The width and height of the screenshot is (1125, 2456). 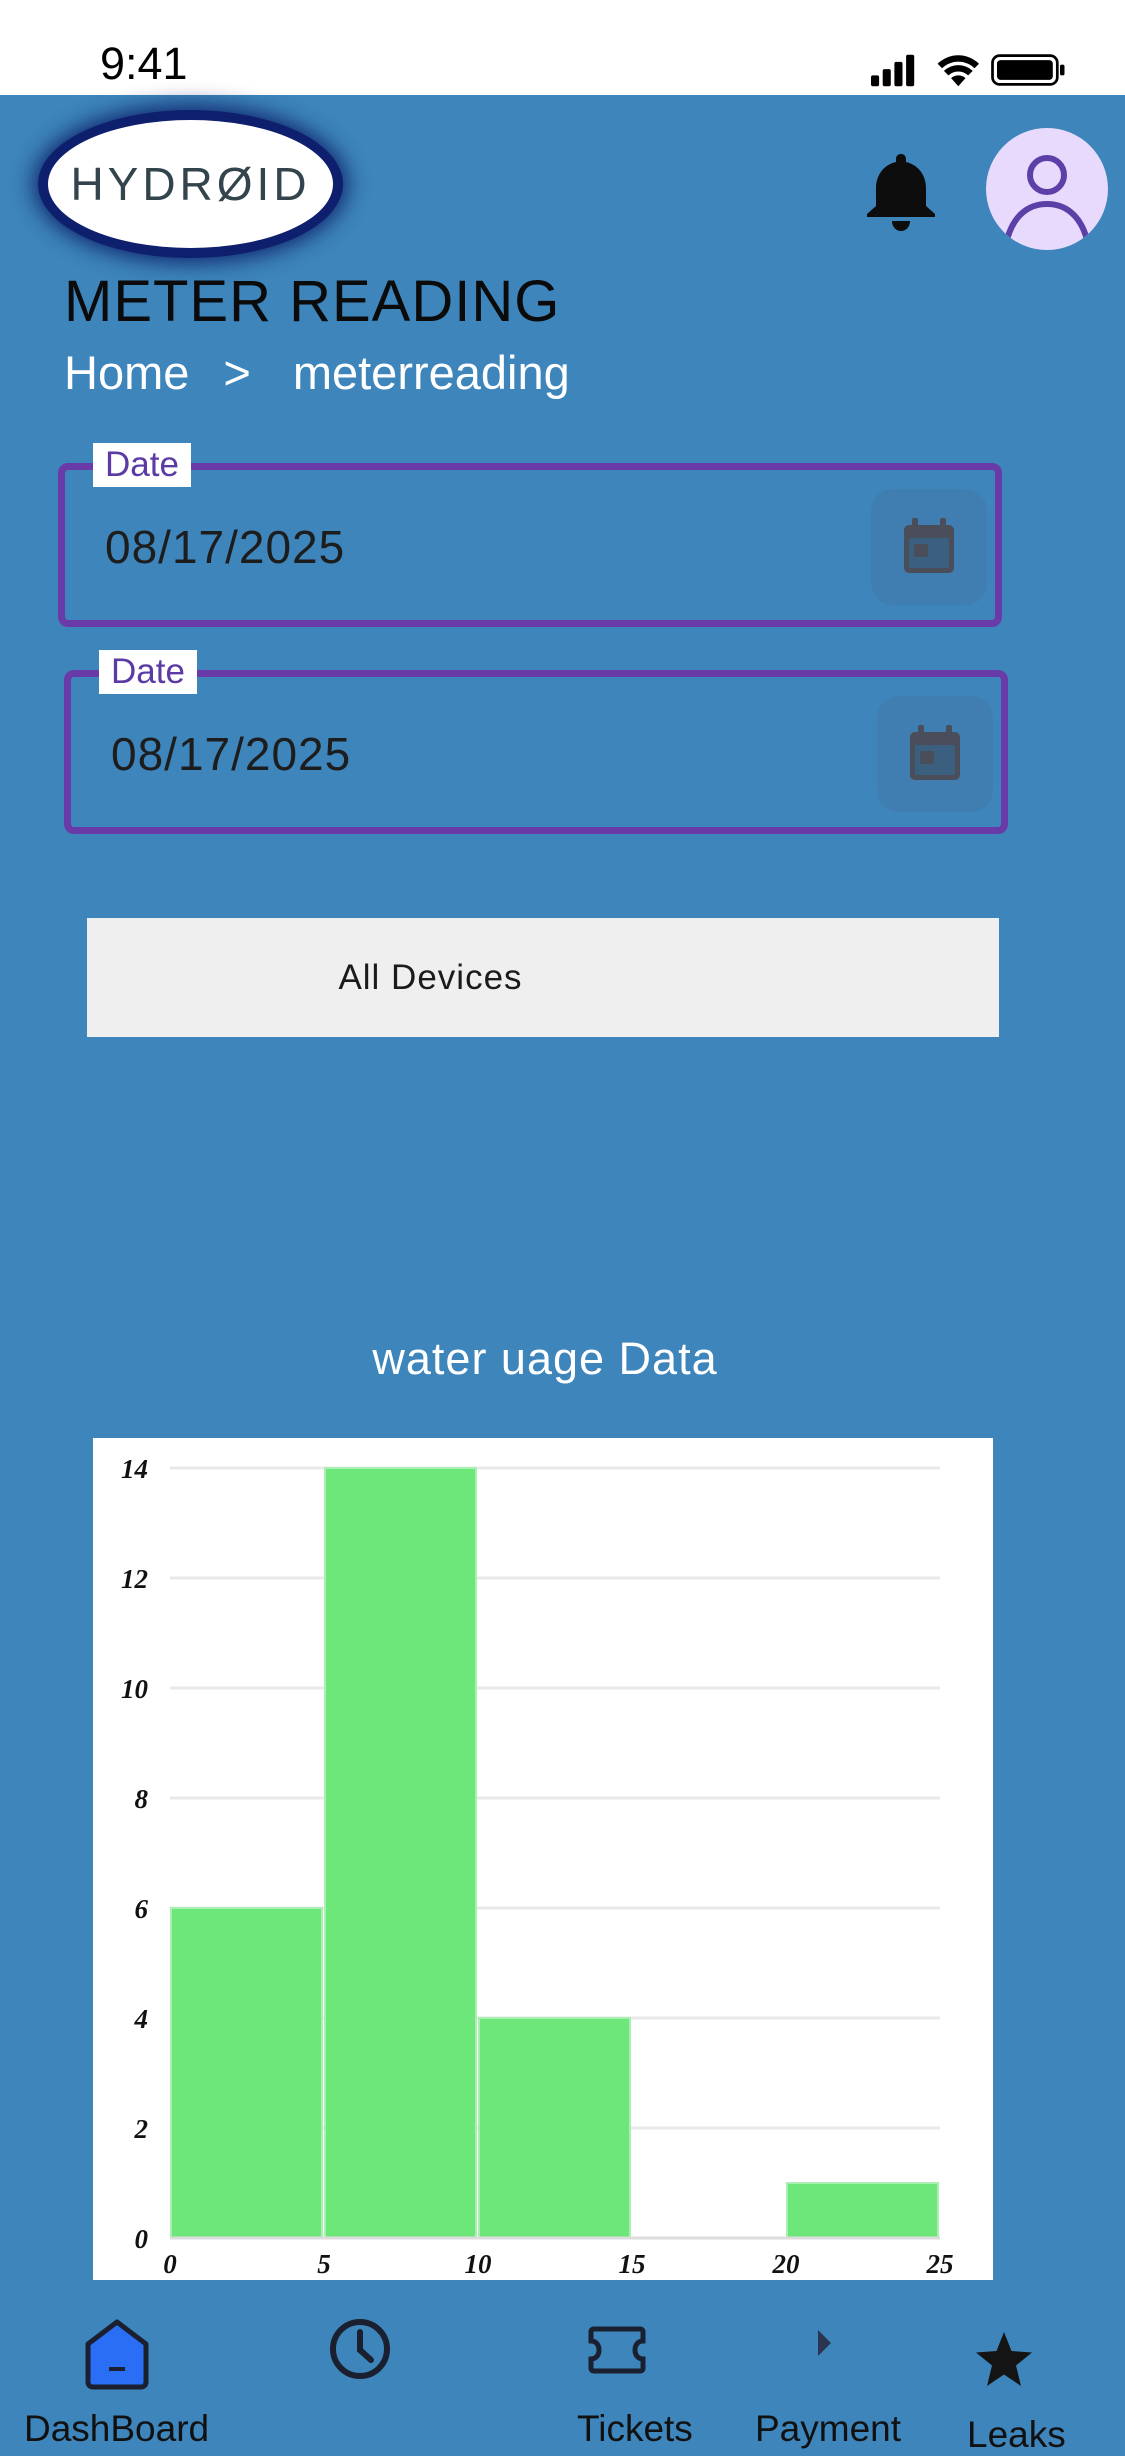 What do you see at coordinates (141, 2129) in the screenshot?
I see `y-tick-label: 2` at bounding box center [141, 2129].